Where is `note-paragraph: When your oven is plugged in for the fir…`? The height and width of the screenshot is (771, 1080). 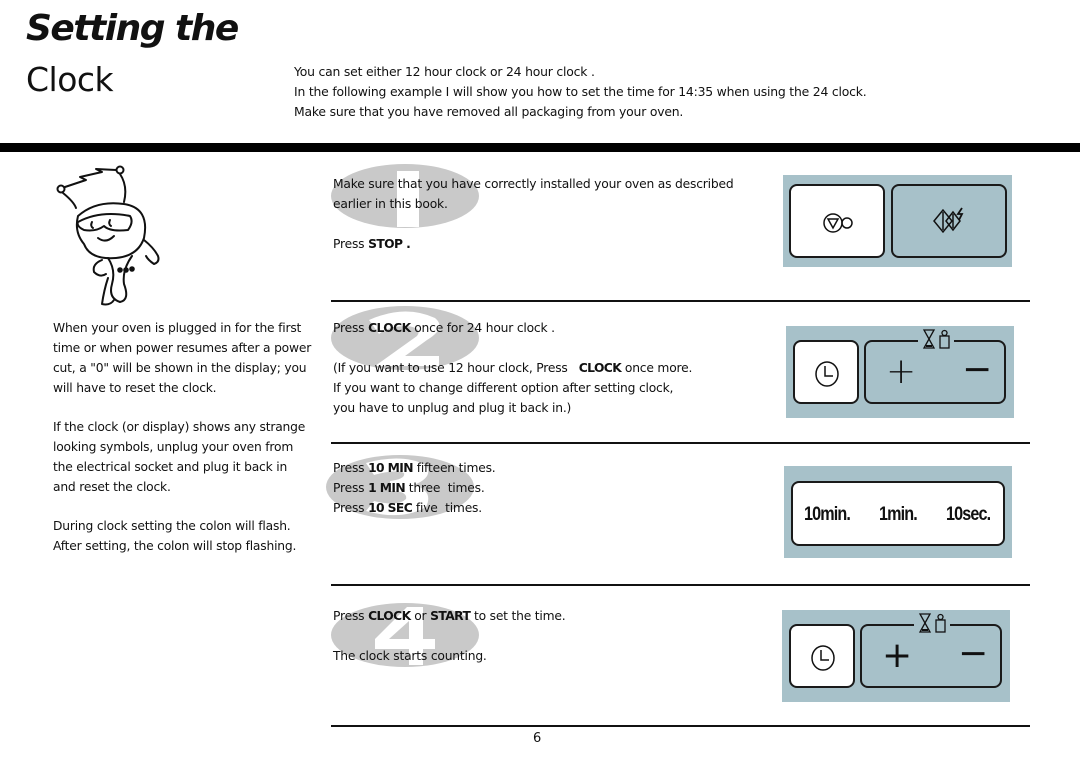 note-paragraph: When your oven is plugged in for the fir… is located at coordinates (182, 358).